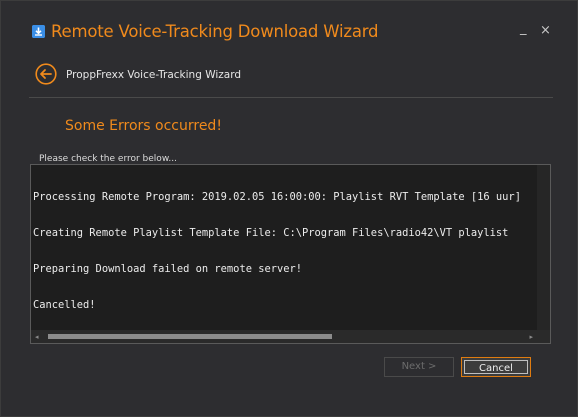  I want to click on window-title: Remote Voice-Tracking Download Wizard, so click(215, 31).